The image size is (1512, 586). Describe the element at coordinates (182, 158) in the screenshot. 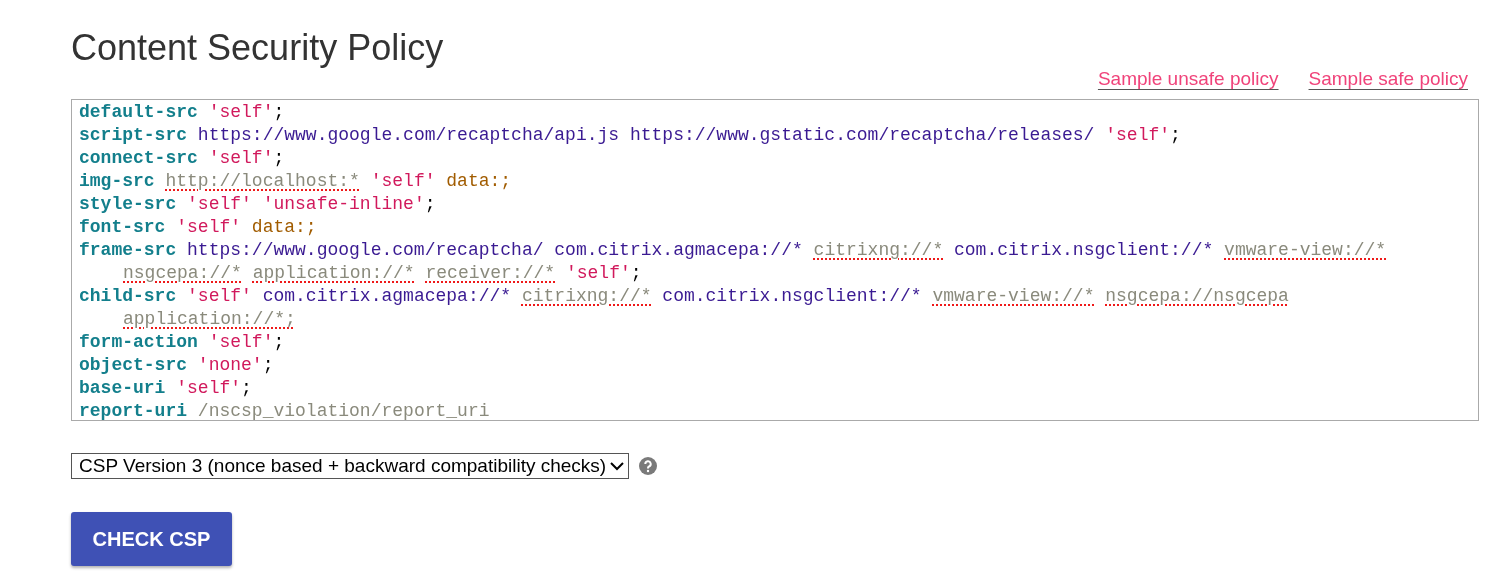

I see `code-line: connect-src 'self';` at that location.